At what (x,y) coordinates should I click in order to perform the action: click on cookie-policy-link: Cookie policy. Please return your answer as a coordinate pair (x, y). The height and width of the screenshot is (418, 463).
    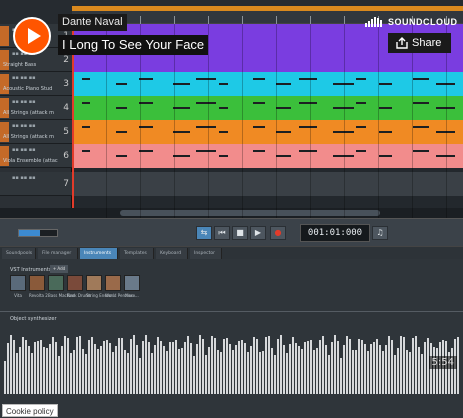
    Looking at the image, I should click on (30, 410).